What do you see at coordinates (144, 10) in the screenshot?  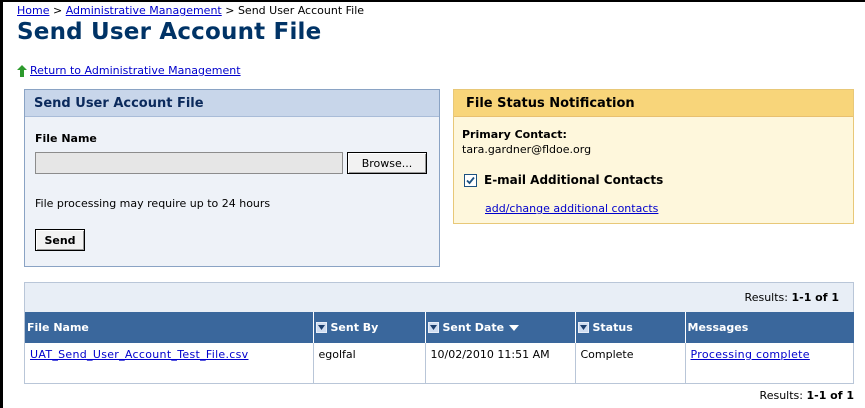 I see `breadcrumb-admin-link: Administrative Management` at bounding box center [144, 10].